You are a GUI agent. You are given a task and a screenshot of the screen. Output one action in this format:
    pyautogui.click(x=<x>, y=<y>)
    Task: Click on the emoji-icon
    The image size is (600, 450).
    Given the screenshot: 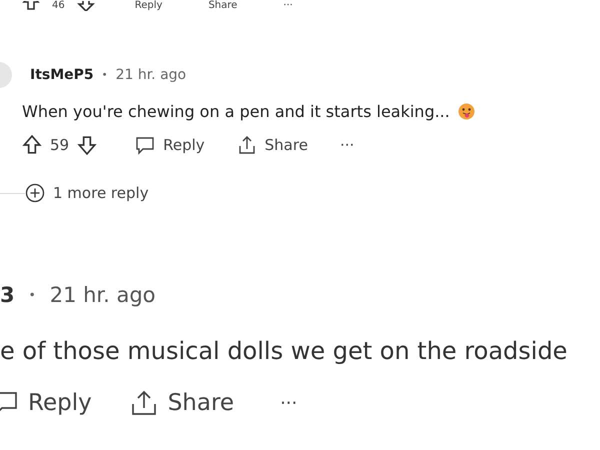 What is the action you would take?
    pyautogui.click(x=466, y=111)
    